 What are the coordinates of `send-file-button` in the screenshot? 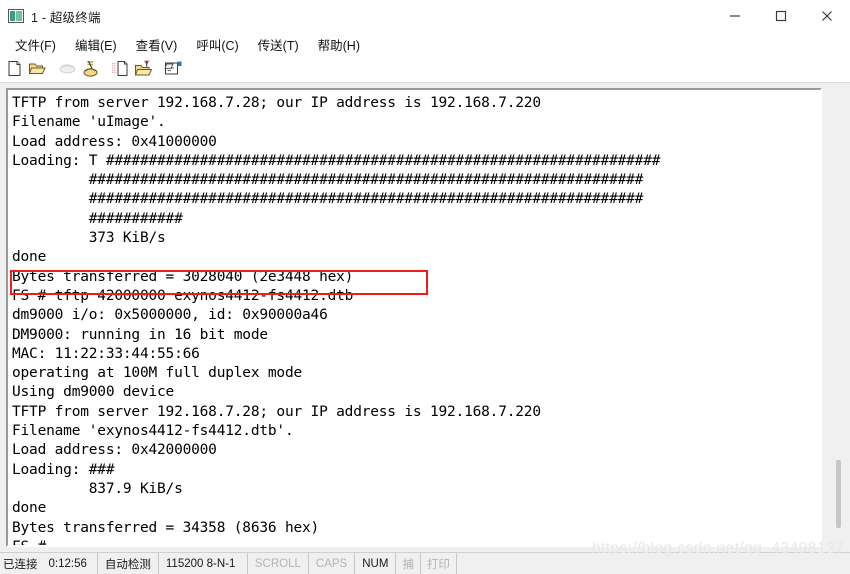 It's located at (120, 68).